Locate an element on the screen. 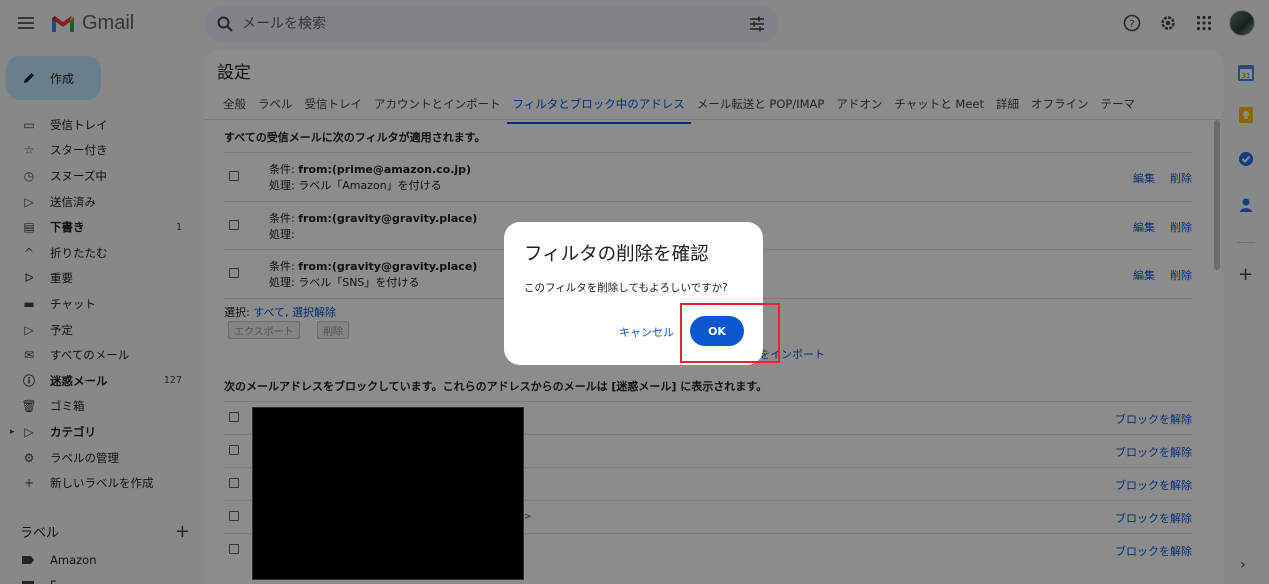 This screenshot has height=584, width=1269. dialog-title: フィルタの削除を確認 is located at coordinates (616, 254).